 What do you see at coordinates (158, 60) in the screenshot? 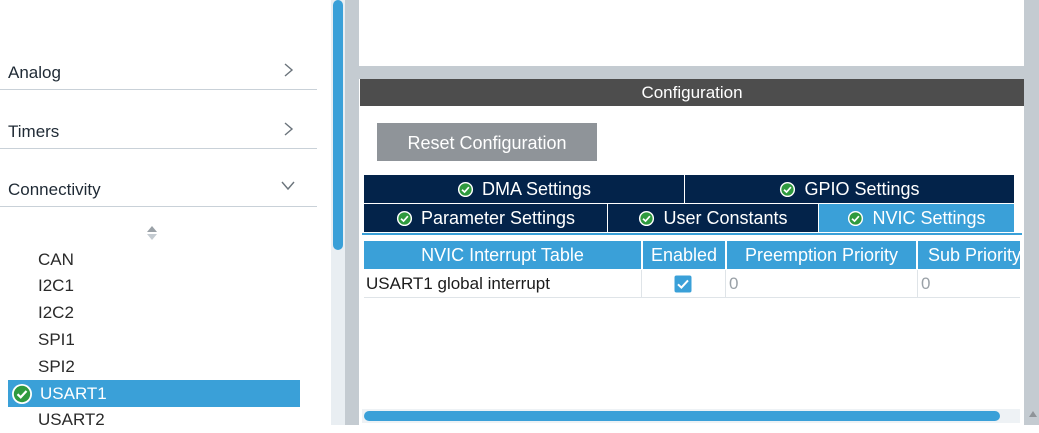
I see `category-analog: Analog` at bounding box center [158, 60].